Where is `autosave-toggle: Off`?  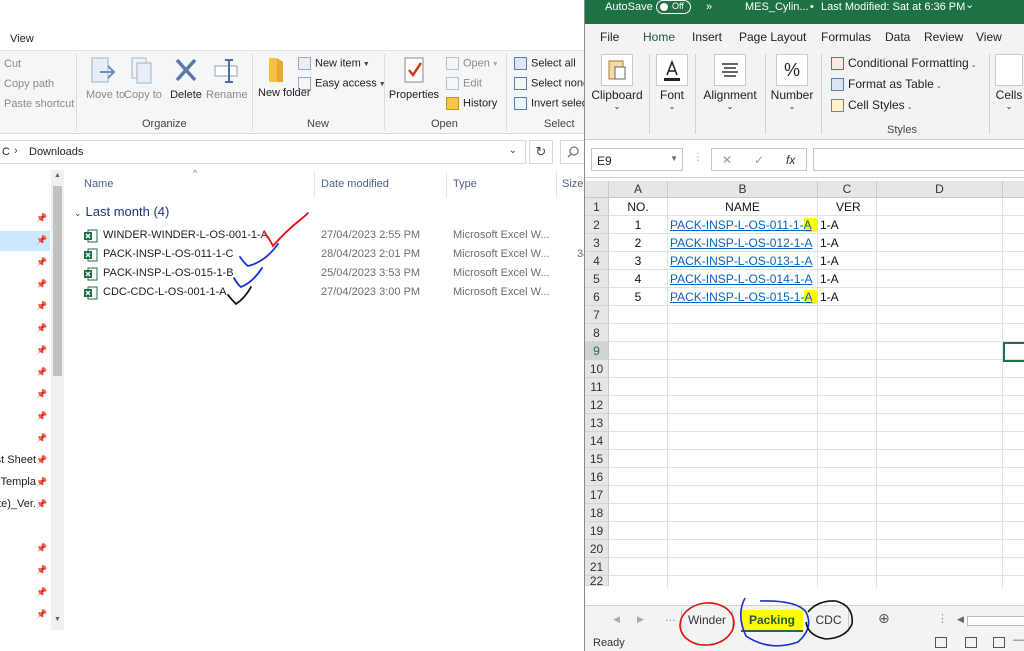 autosave-toggle: Off is located at coordinates (673, 7).